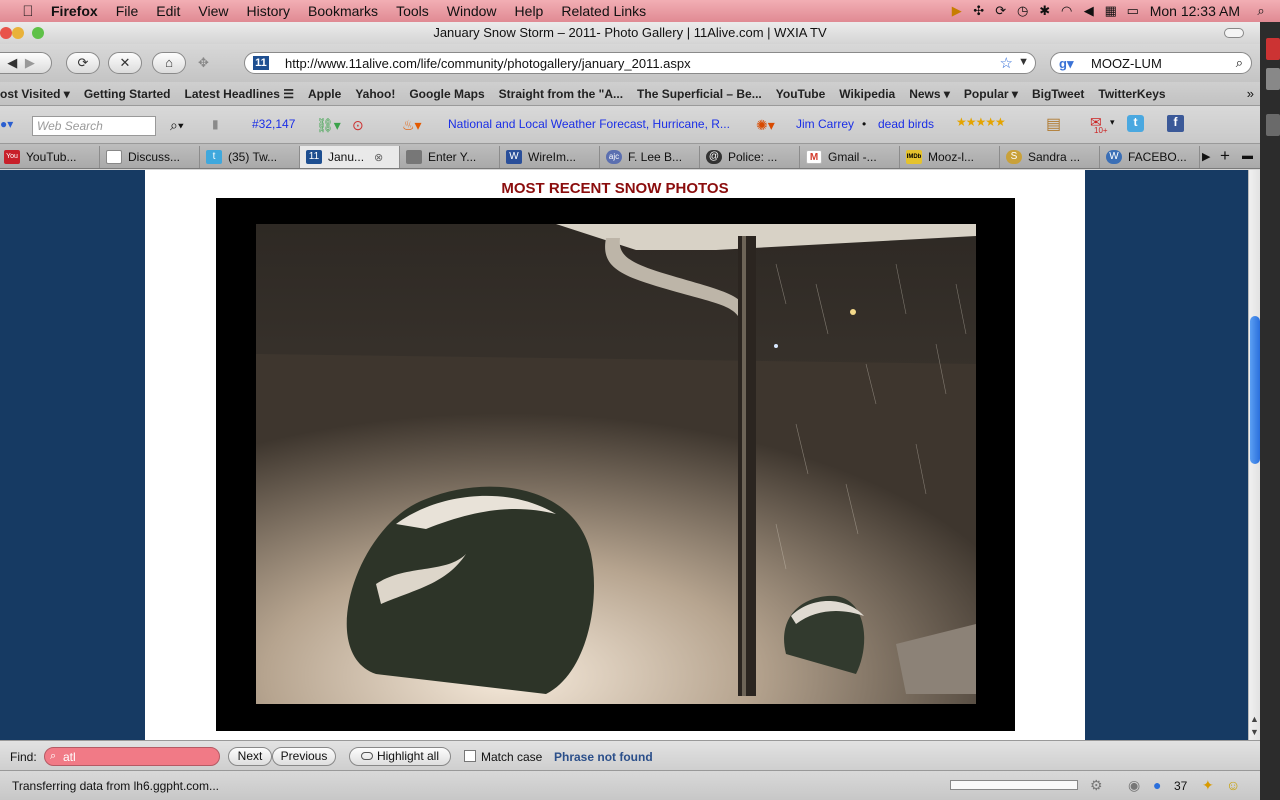 This screenshot has width=1280, height=800. What do you see at coordinates (273, 124) in the screenshot?
I see `rank-count: #32,147` at bounding box center [273, 124].